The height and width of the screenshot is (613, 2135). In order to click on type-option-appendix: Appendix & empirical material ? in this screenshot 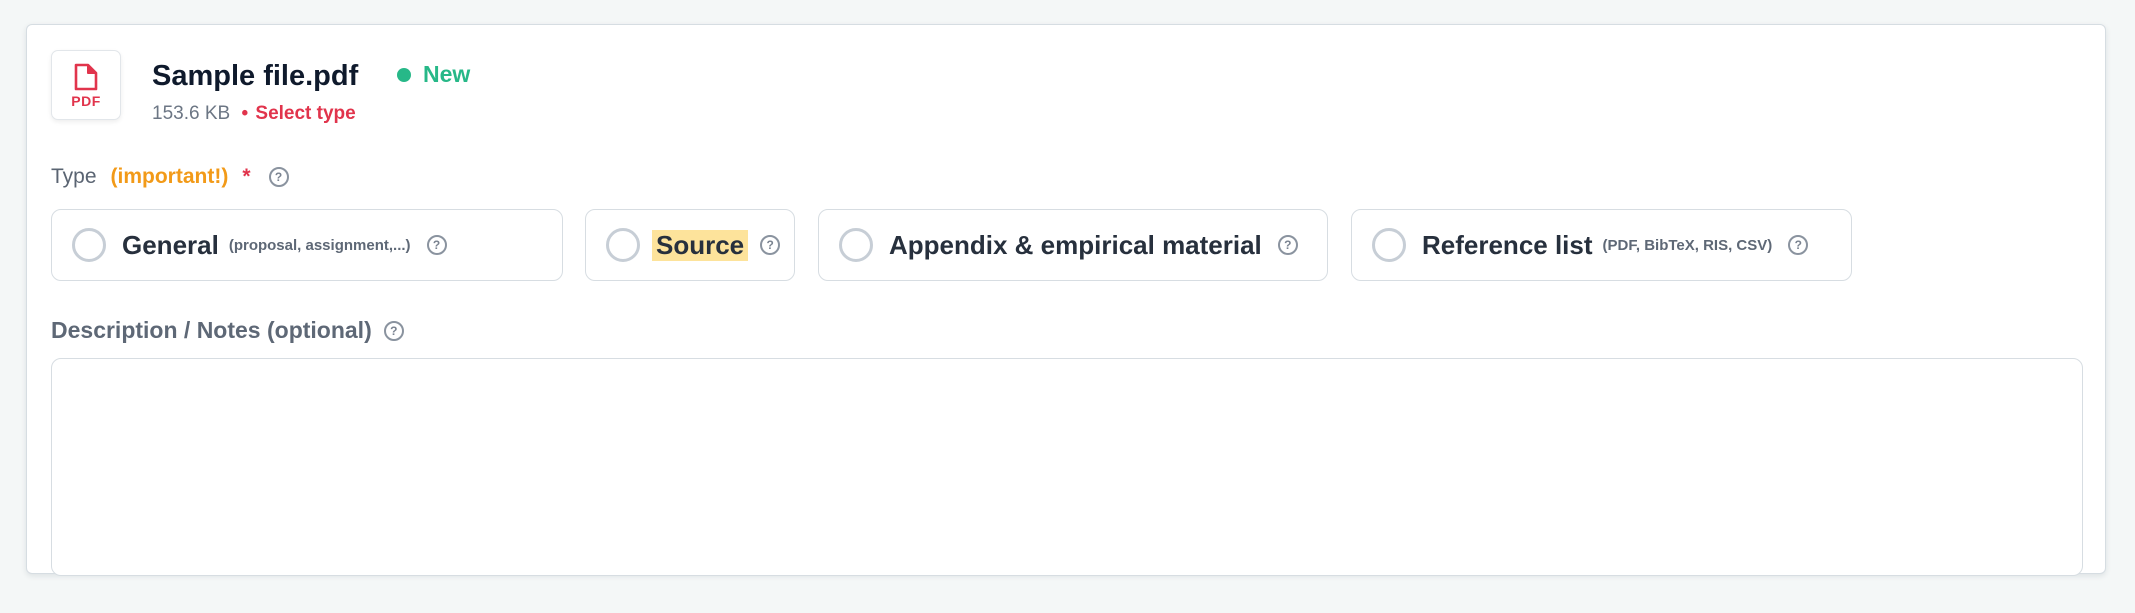, I will do `click(1073, 245)`.